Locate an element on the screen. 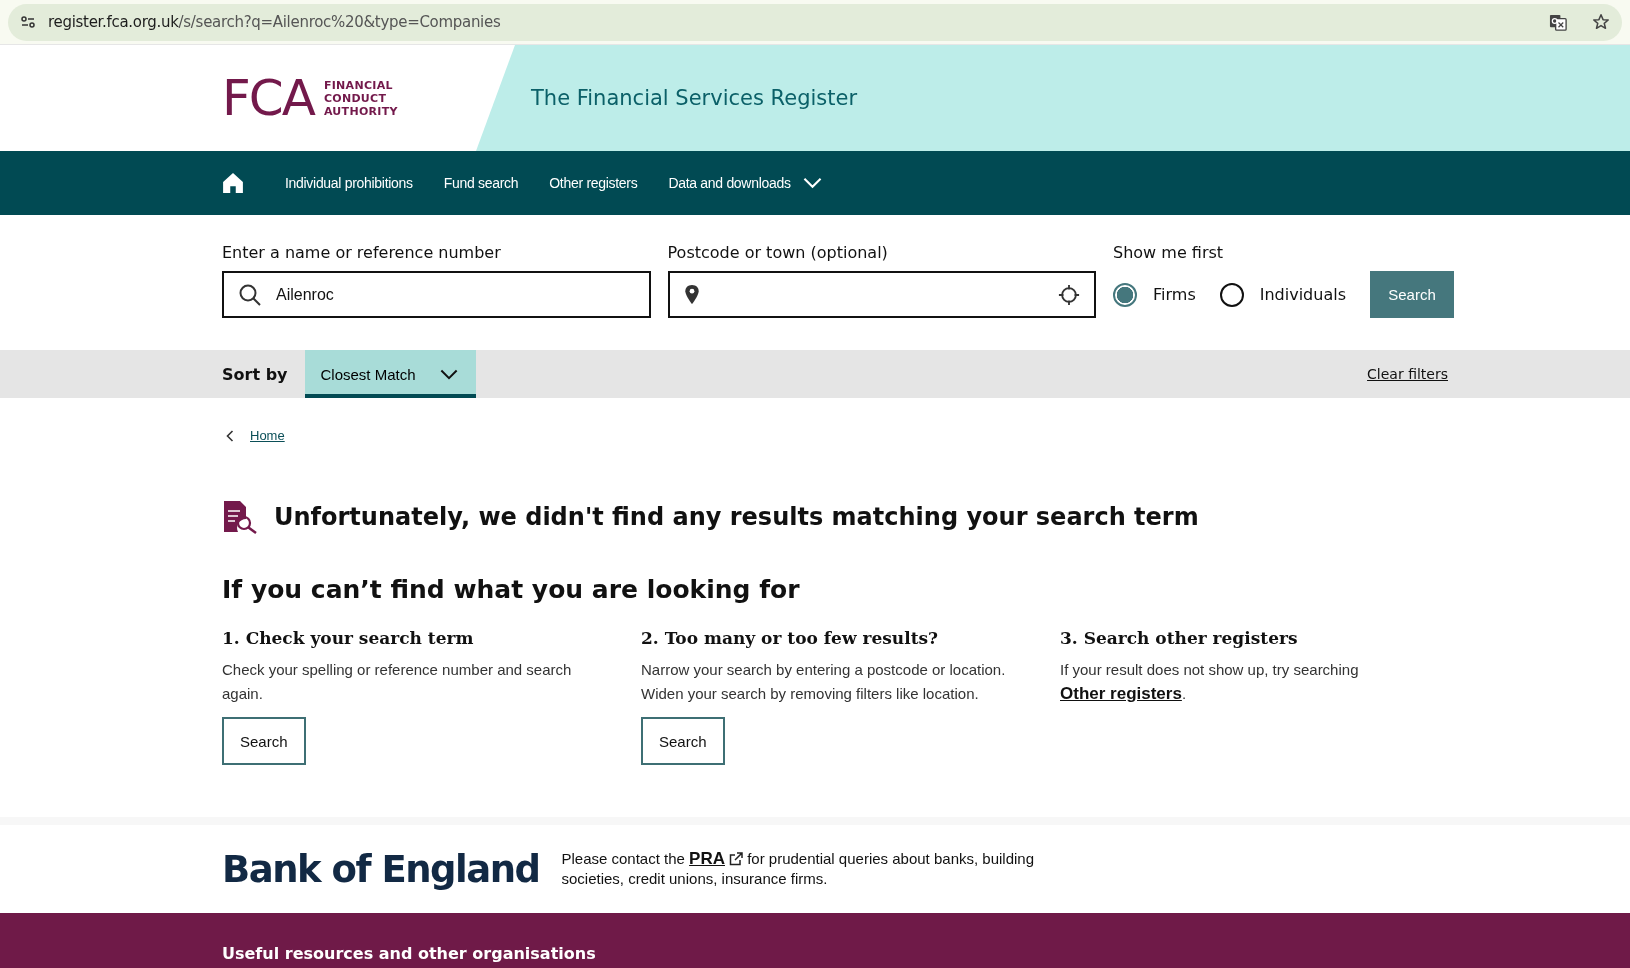  site-title: The Financial Services Register is located at coordinates (694, 98).